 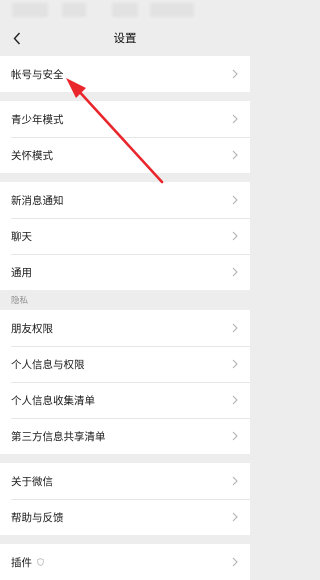 I want to click on settings-item-personal-info-permissions: 个人信息与权限, so click(x=125, y=364).